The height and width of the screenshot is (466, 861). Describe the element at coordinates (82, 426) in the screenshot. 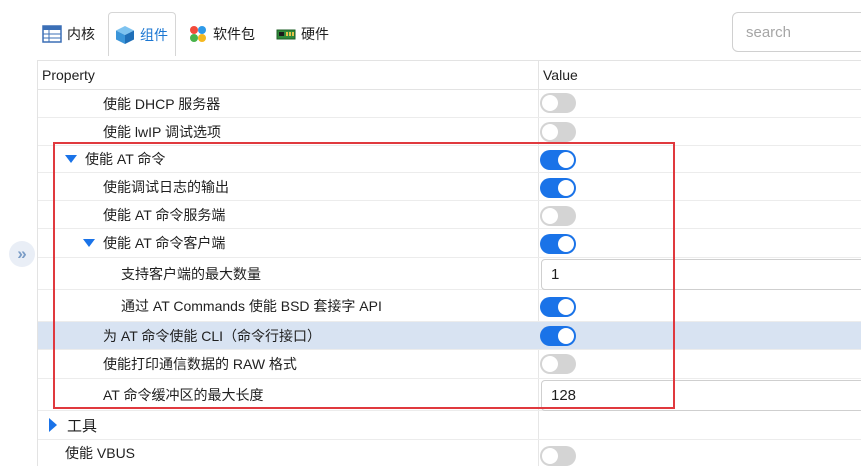

I see `group-label: 工具` at that location.